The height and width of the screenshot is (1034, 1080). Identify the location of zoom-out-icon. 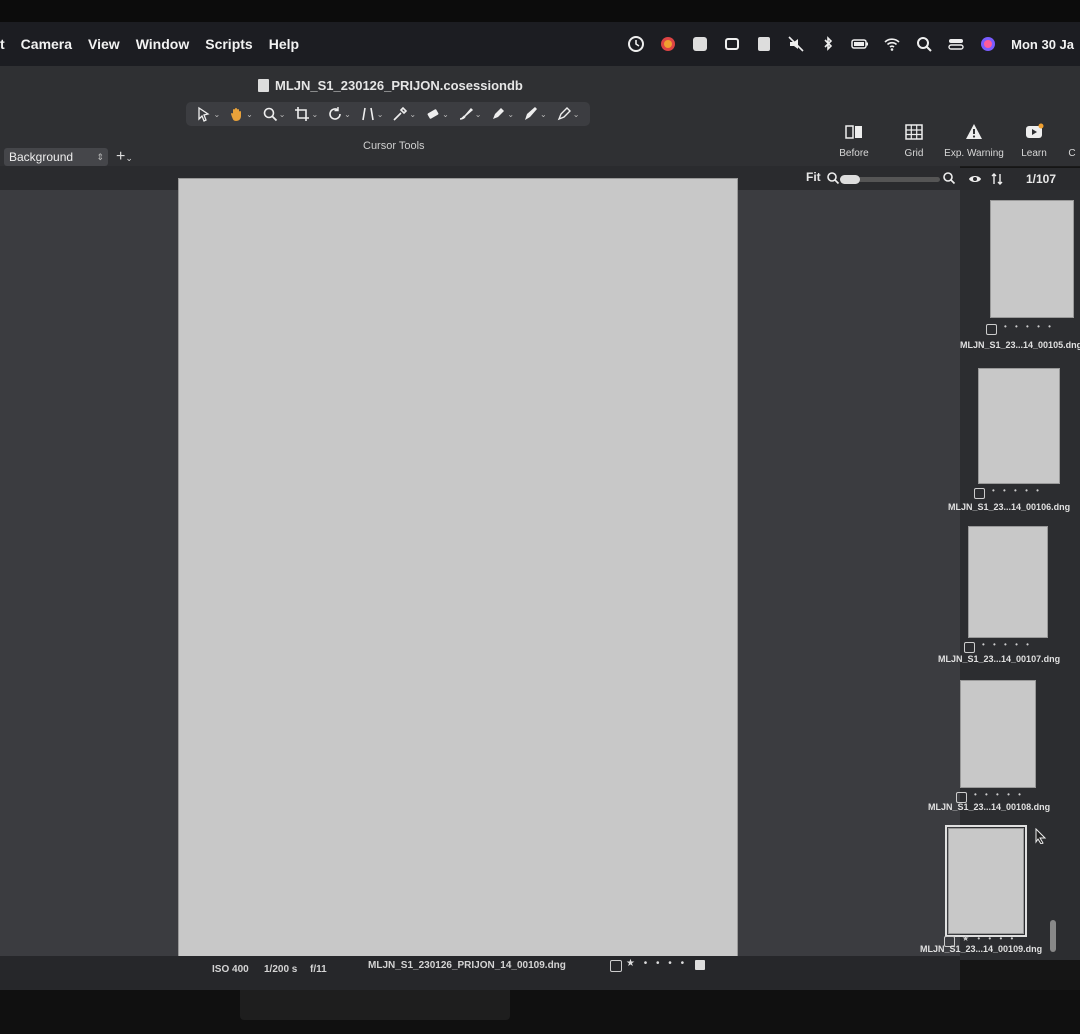
(833, 178).